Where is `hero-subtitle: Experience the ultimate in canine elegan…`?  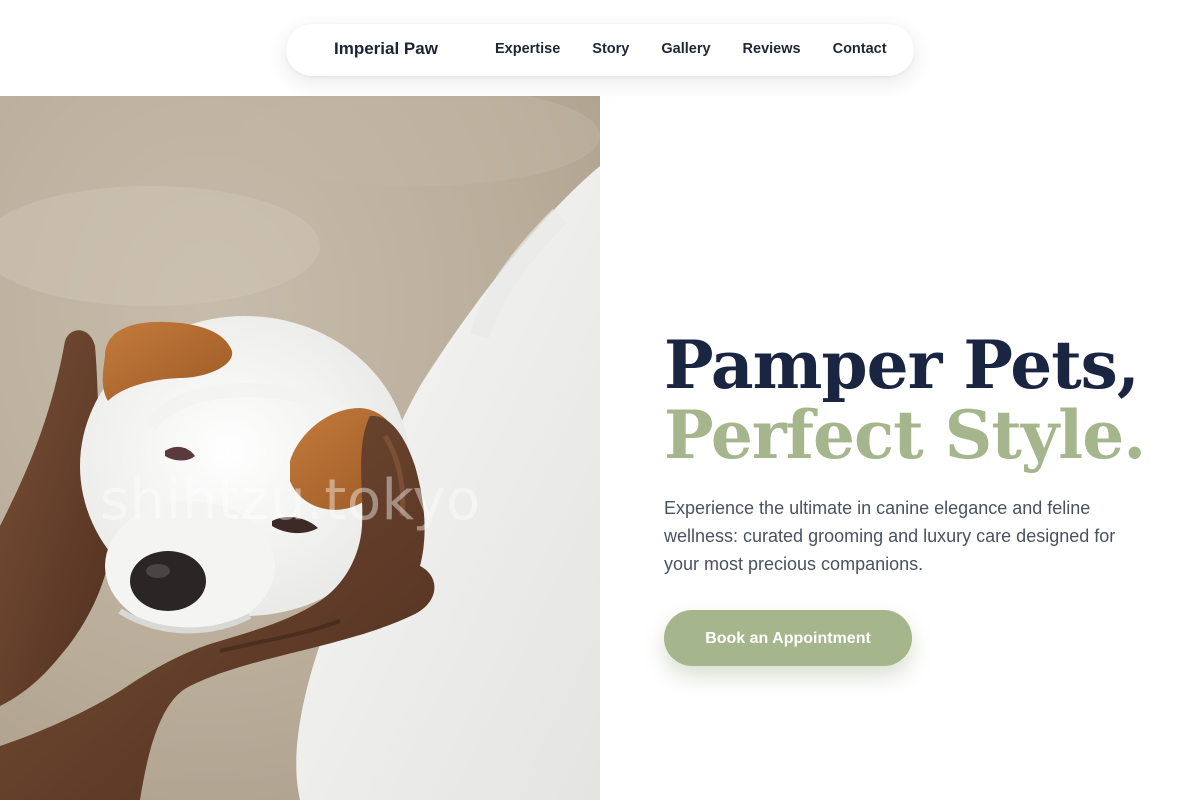
hero-subtitle: Experience the ultimate in canine elegan… is located at coordinates (890, 536).